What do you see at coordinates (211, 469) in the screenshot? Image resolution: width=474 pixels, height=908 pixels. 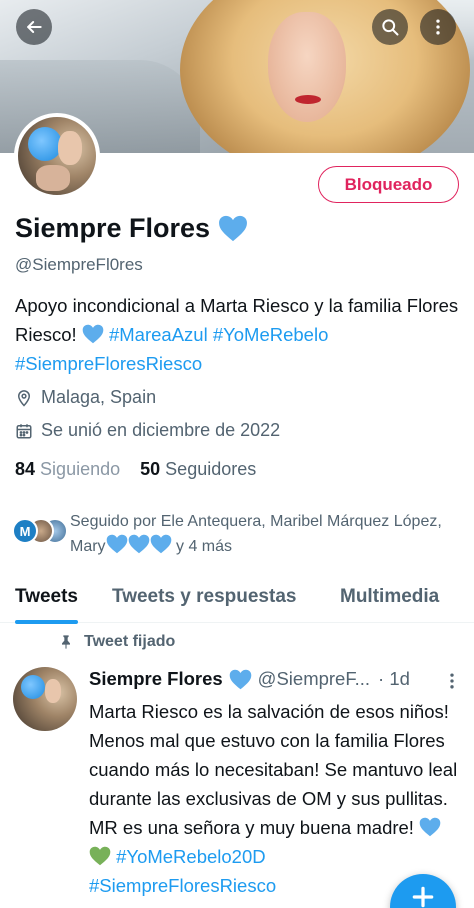 I see `followers-label: Seguidores` at bounding box center [211, 469].